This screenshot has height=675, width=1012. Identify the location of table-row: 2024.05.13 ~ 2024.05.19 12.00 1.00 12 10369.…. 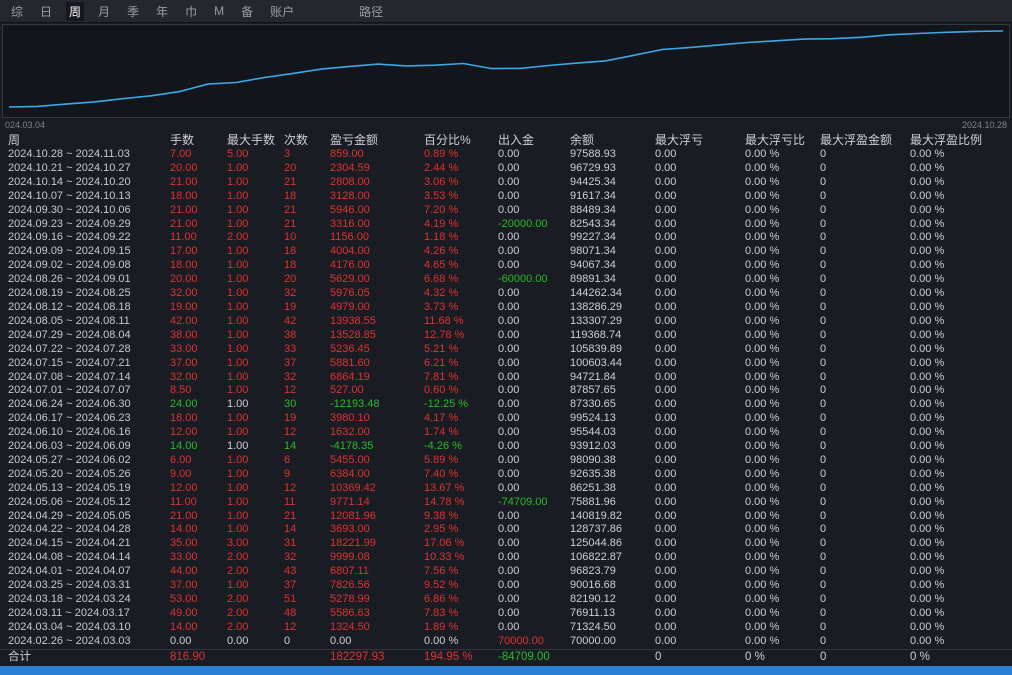
(506, 489).